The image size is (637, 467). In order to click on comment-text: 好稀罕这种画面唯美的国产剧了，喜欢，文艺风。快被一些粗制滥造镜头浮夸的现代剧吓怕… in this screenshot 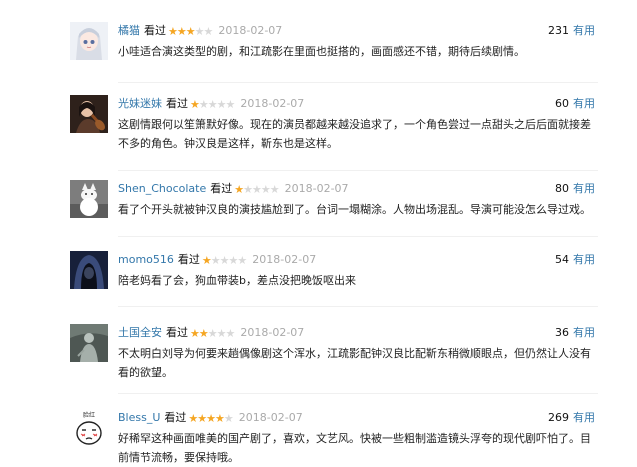, I will do `click(354, 448)`.